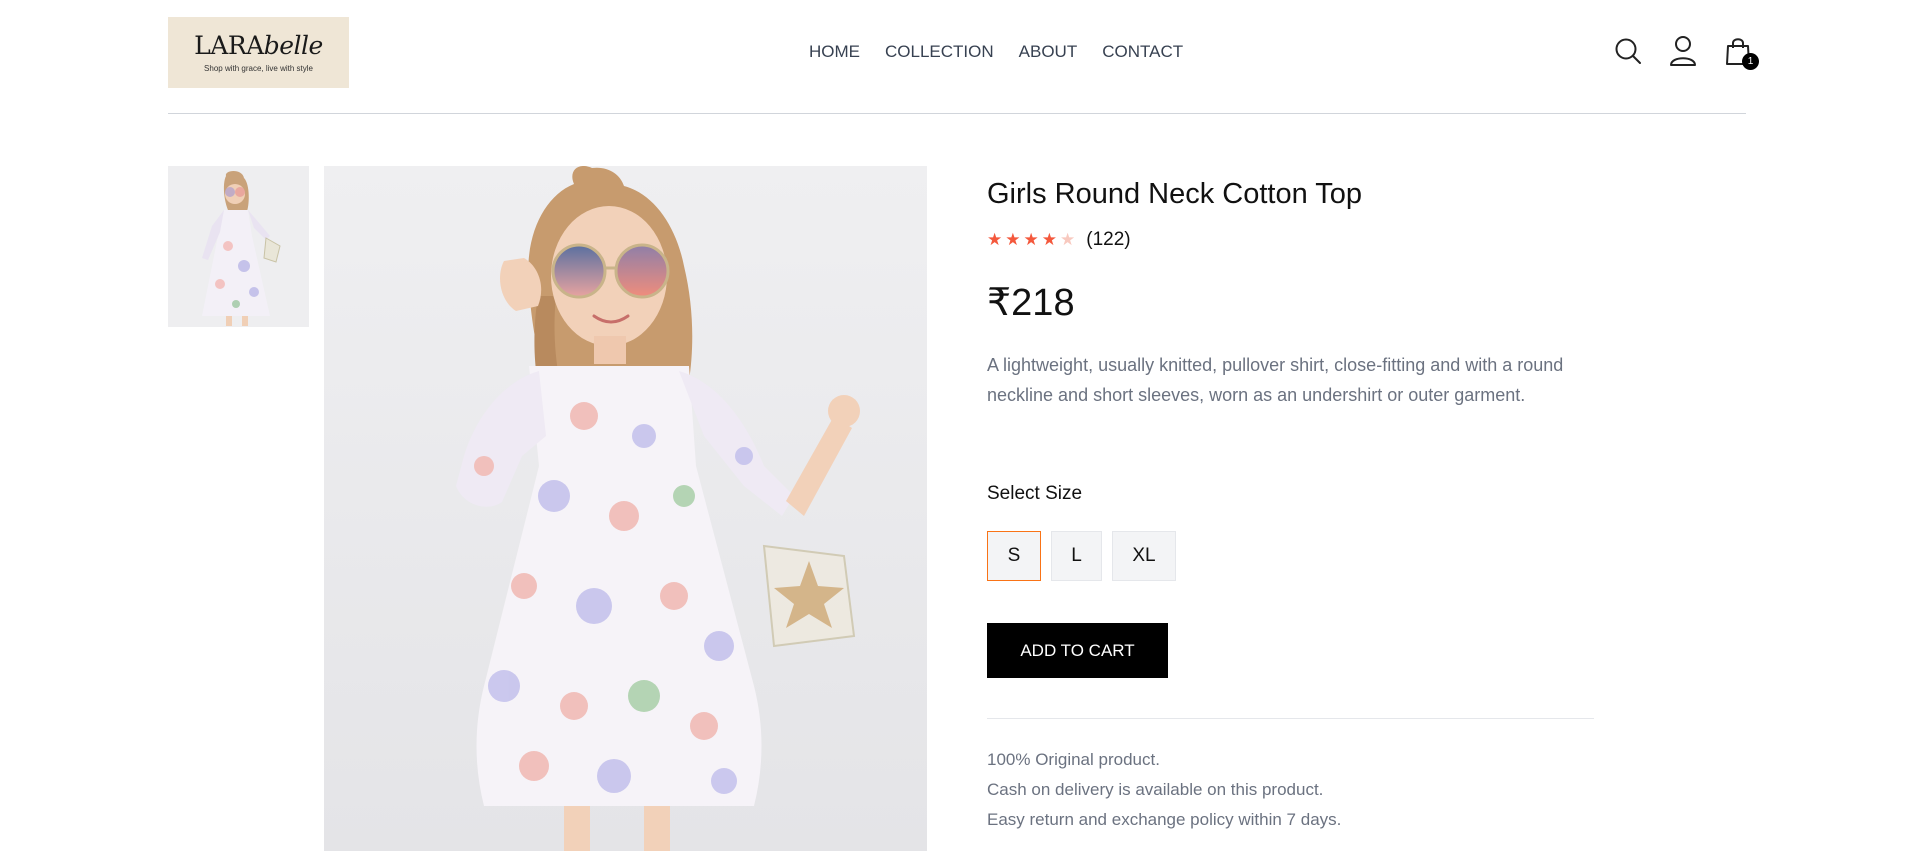 This screenshot has height=851, width=1905. Describe the element at coordinates (1014, 556) in the screenshot. I see `size-option-s: S` at that location.